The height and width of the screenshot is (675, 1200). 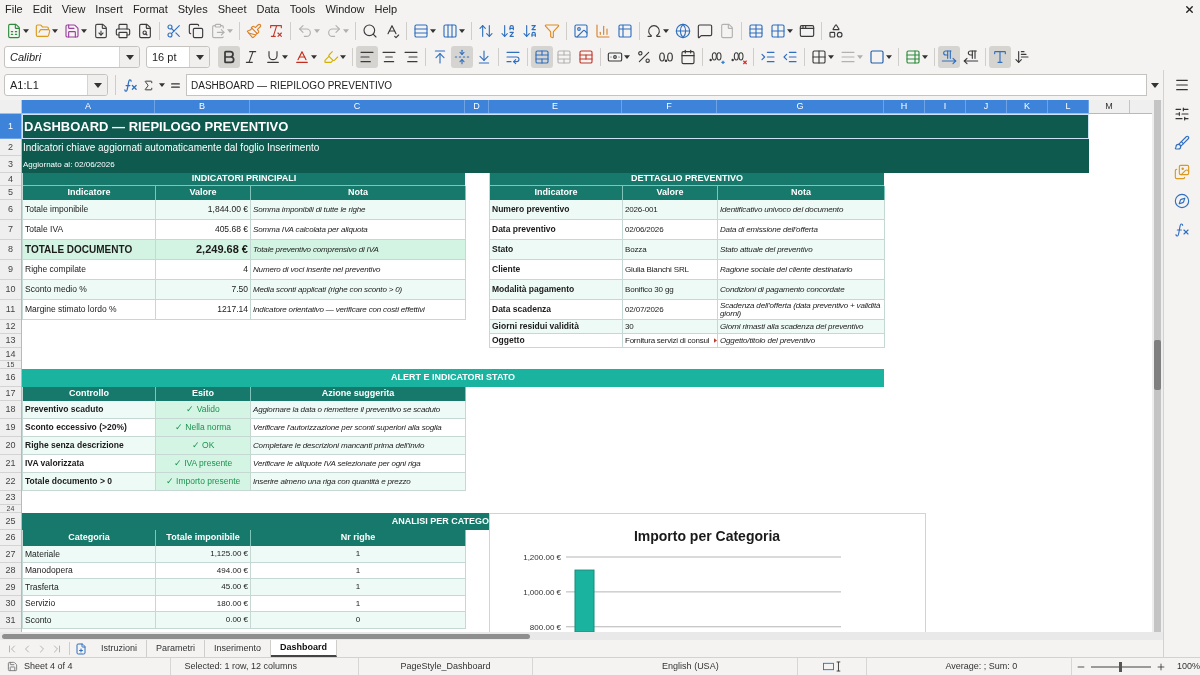 What do you see at coordinates (10, 464) in the screenshot?
I see `row-header: 21` at bounding box center [10, 464].